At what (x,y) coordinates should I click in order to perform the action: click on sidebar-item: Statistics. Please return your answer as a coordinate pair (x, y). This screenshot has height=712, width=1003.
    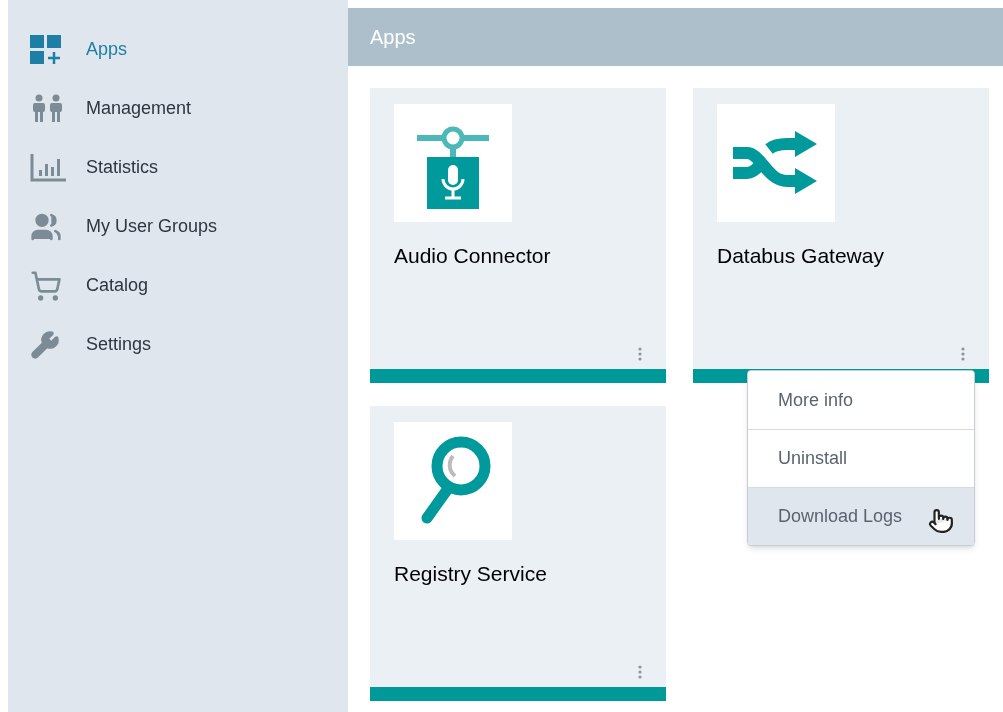
    Looking at the image, I should click on (178, 167).